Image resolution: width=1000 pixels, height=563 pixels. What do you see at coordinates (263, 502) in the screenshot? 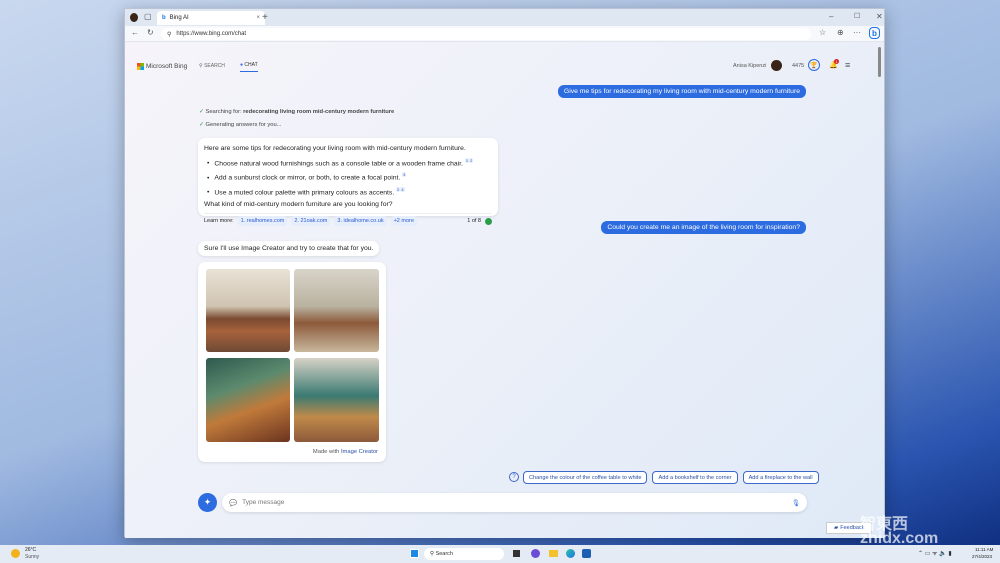
I see `input-placeholder: Type message` at bounding box center [263, 502].